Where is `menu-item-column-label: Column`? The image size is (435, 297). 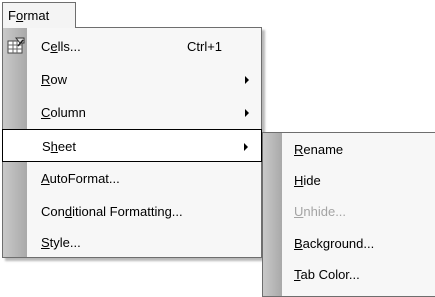
menu-item-column-label: Column is located at coordinates (63, 112).